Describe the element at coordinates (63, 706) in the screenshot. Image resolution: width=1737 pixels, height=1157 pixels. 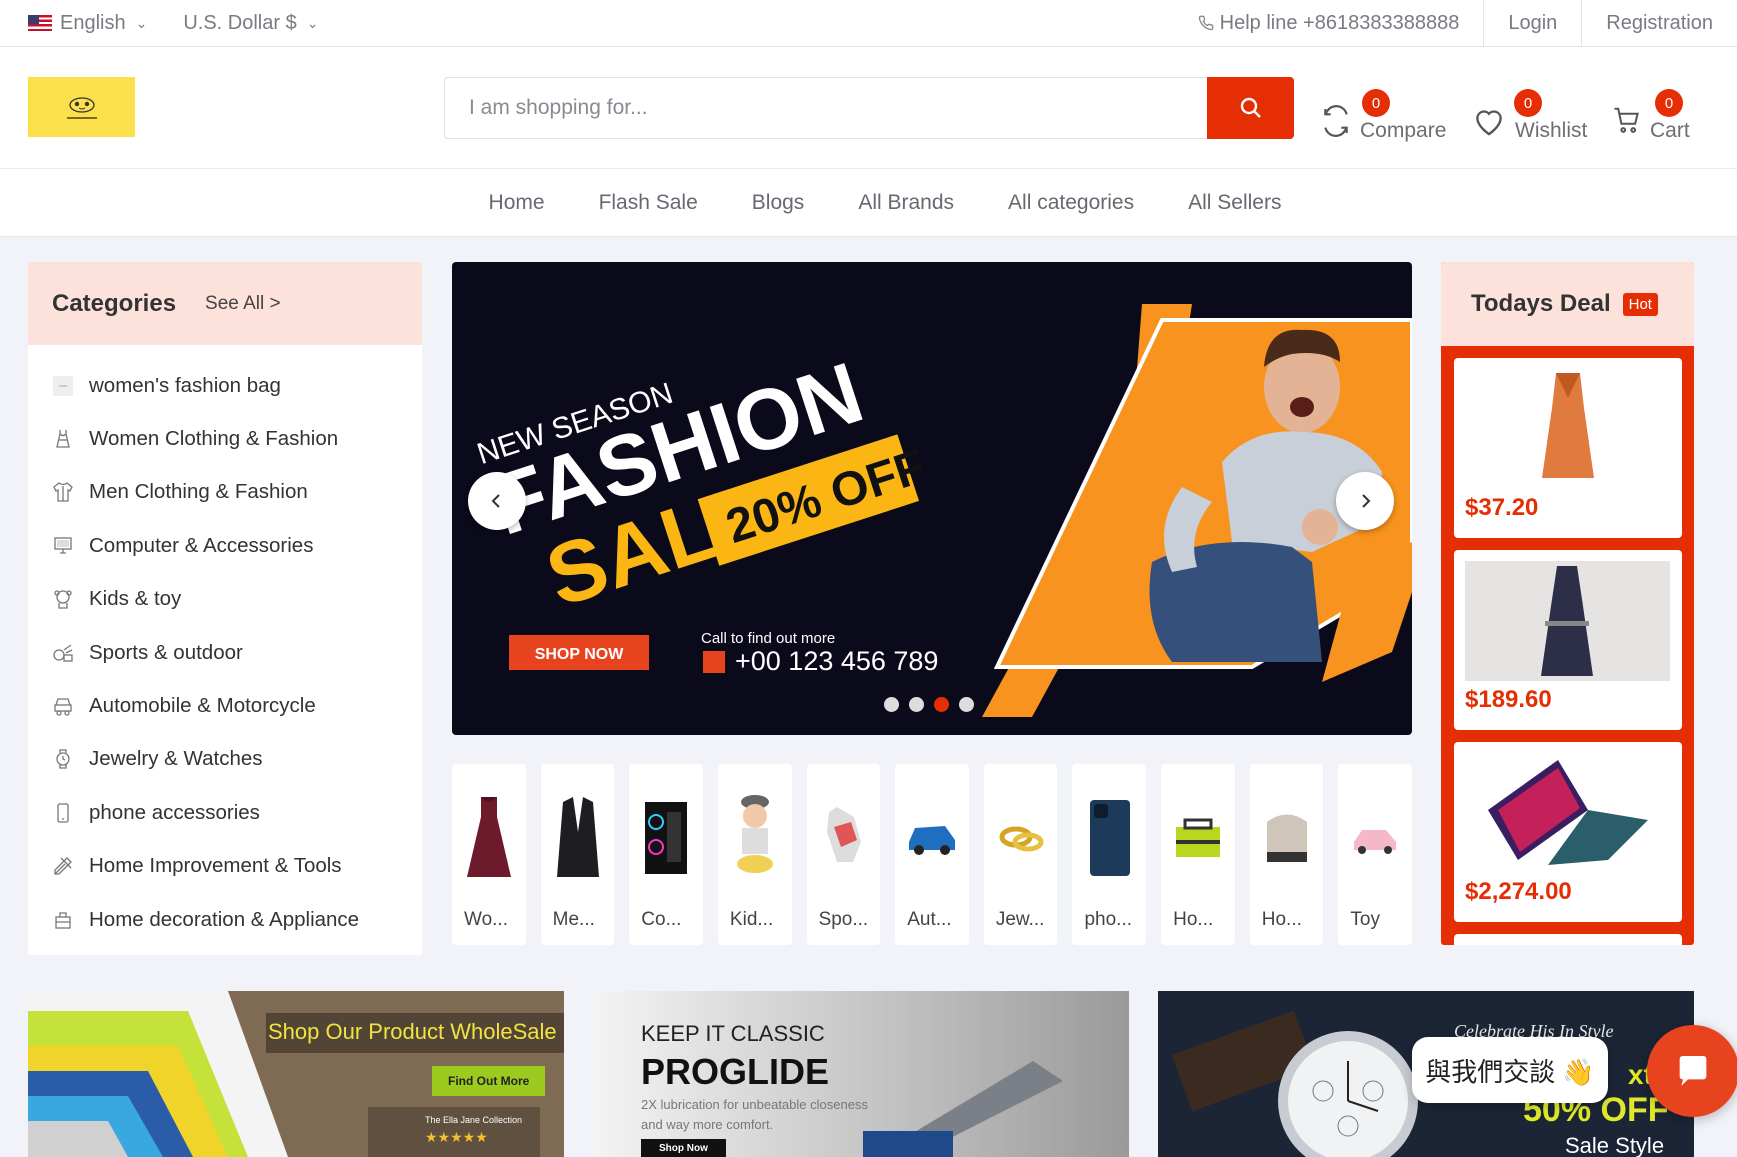
I see `car-icon` at that location.